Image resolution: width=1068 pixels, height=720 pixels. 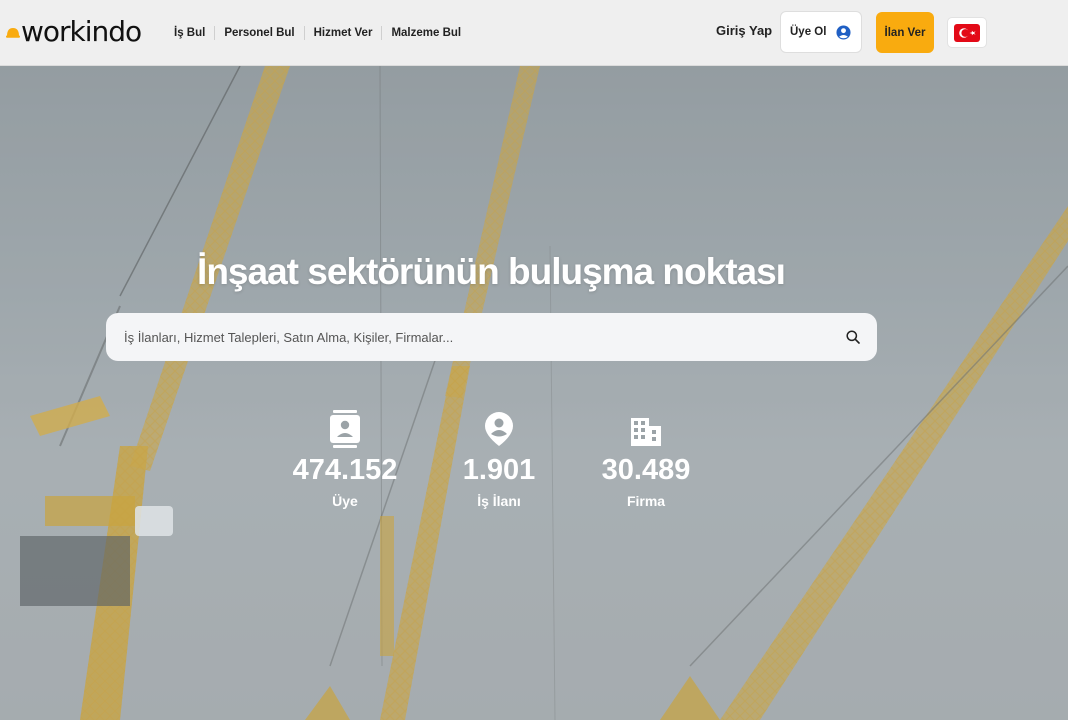 What do you see at coordinates (343, 33) in the screenshot?
I see `nav-item-hizmet-ver: Hizmet Ver` at bounding box center [343, 33].